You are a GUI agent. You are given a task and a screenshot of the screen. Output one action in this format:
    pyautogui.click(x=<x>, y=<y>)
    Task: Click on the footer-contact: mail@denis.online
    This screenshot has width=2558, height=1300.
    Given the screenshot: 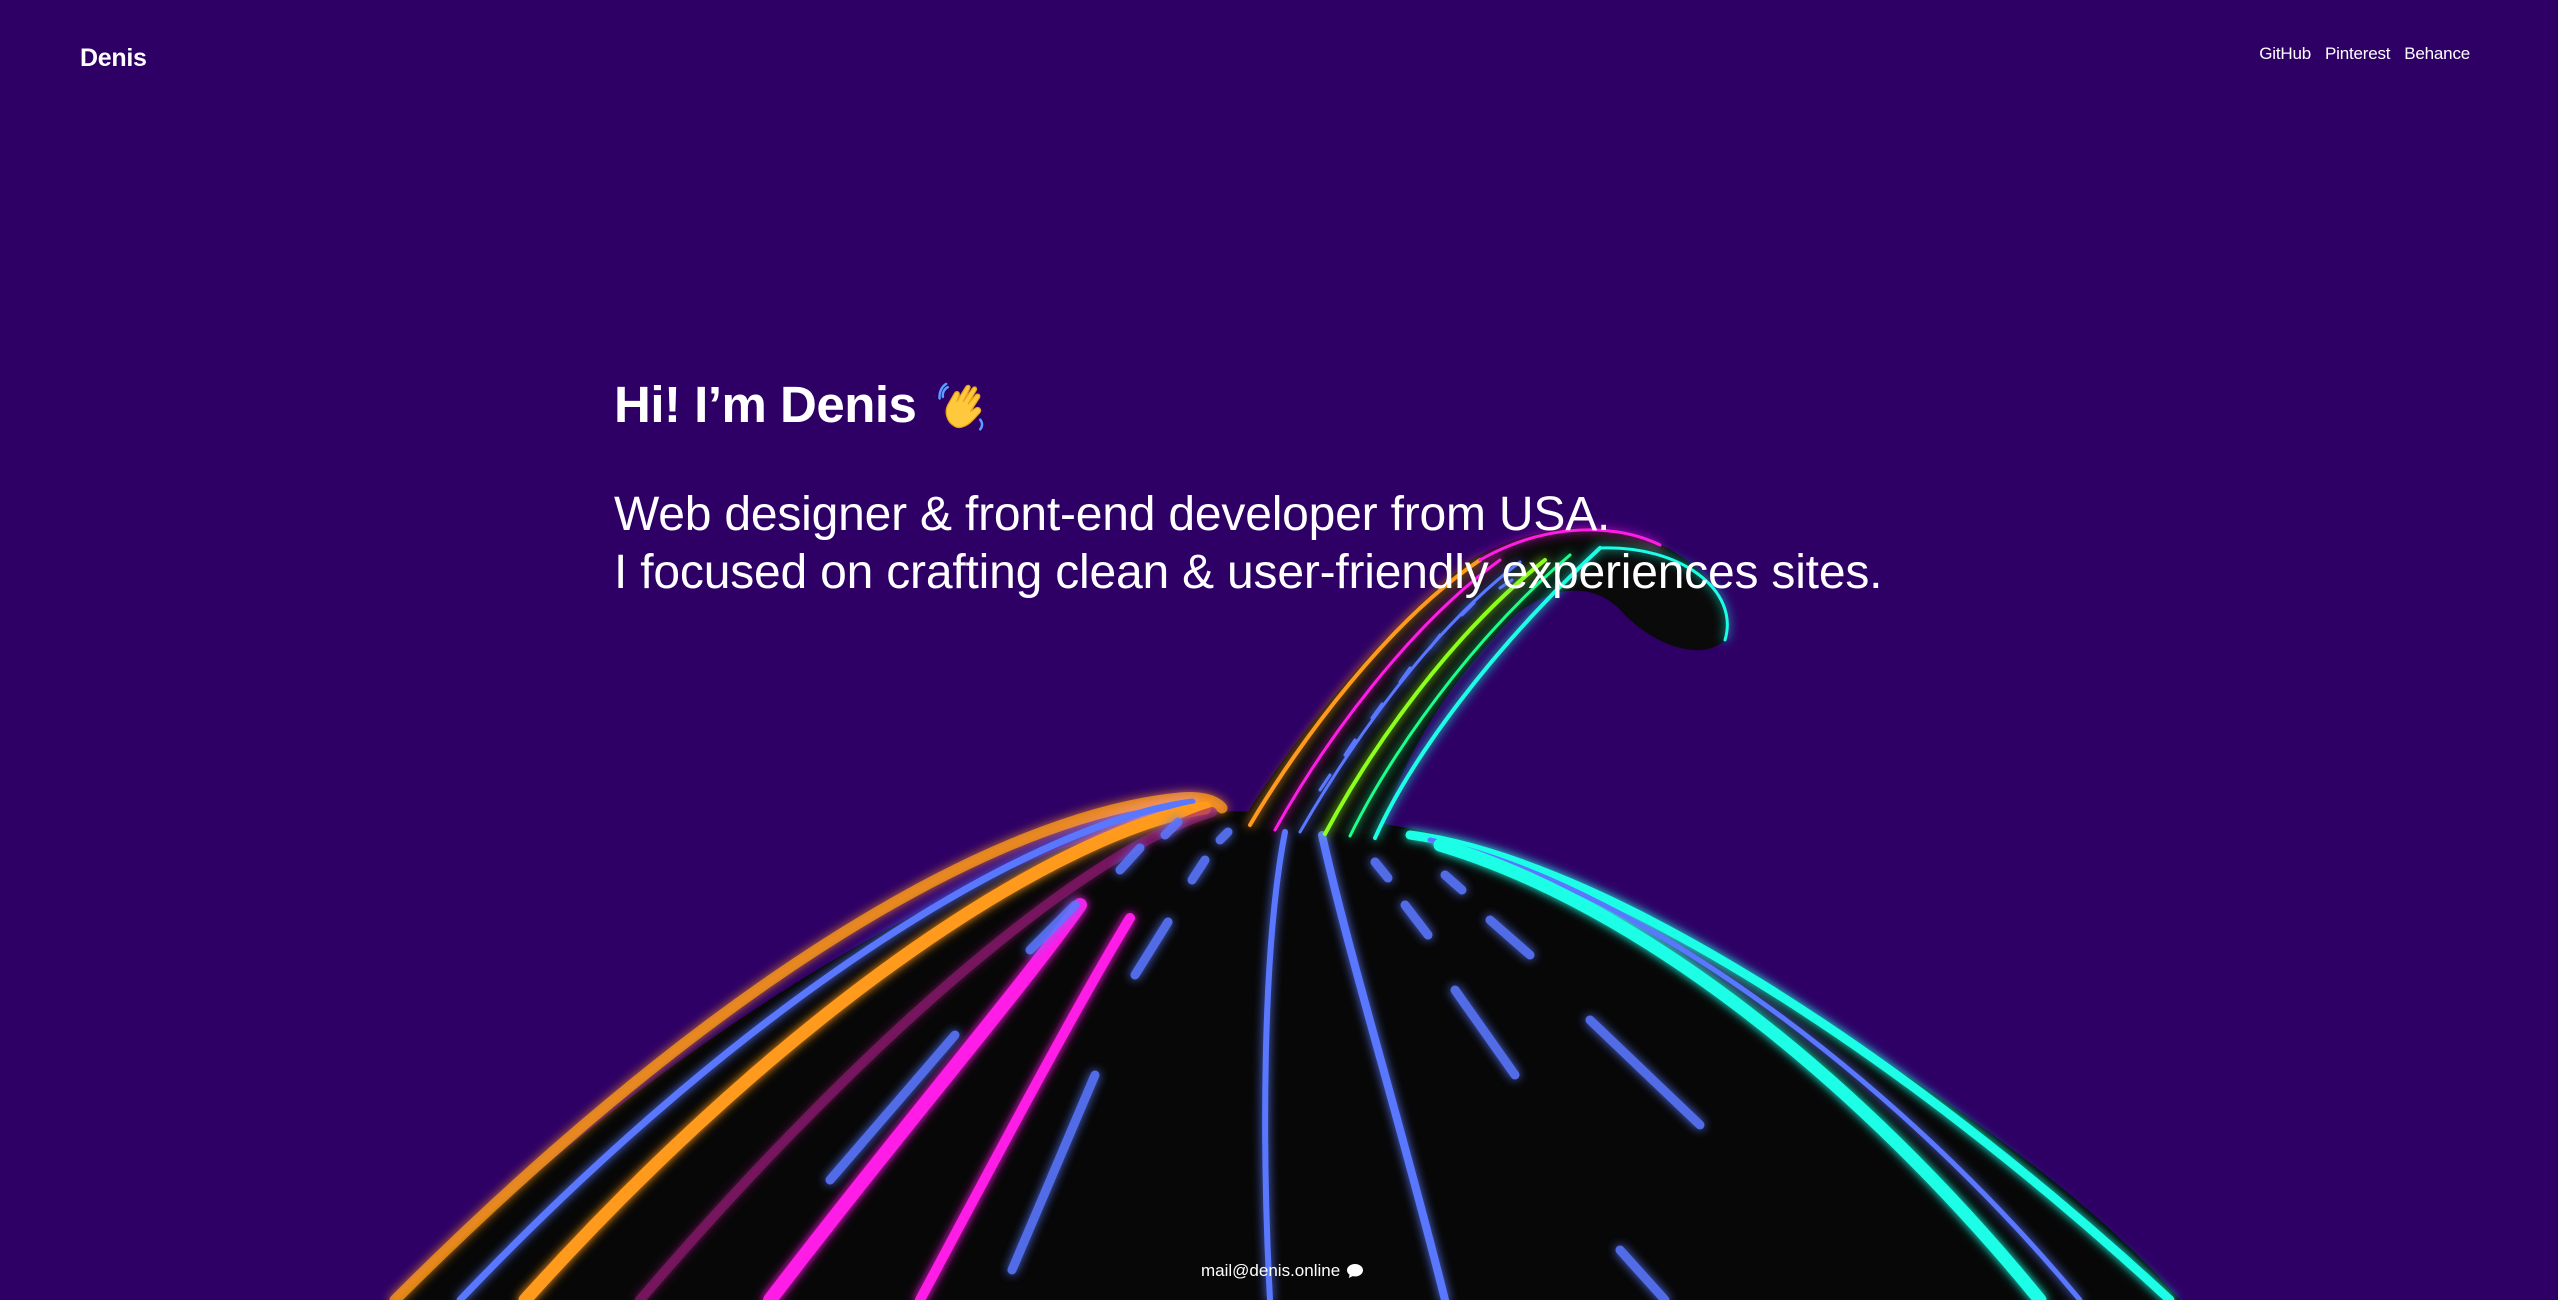 What is the action you would take?
    pyautogui.click(x=1282, y=1271)
    